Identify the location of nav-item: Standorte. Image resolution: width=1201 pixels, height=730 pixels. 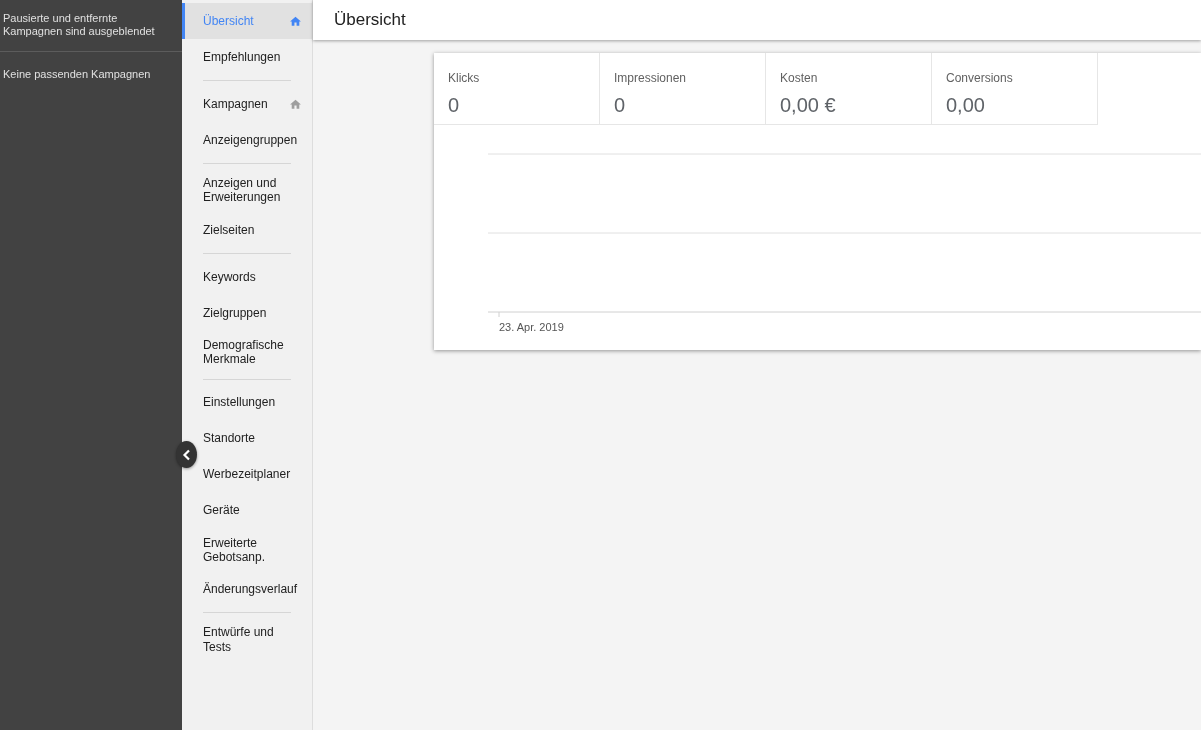
(247, 438).